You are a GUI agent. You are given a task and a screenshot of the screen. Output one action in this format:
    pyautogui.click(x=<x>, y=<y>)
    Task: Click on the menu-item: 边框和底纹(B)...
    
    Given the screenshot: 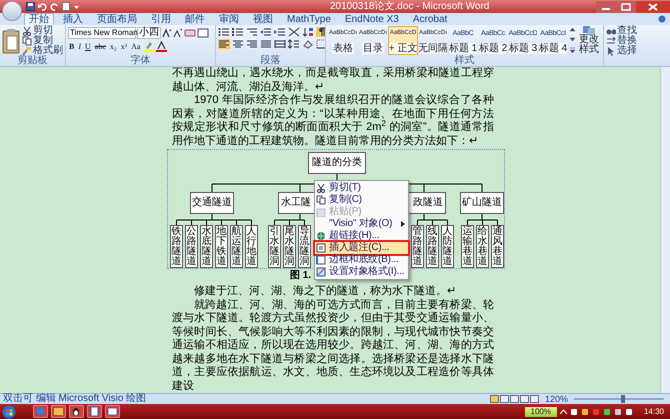 What is the action you would take?
    pyautogui.click(x=361, y=260)
    